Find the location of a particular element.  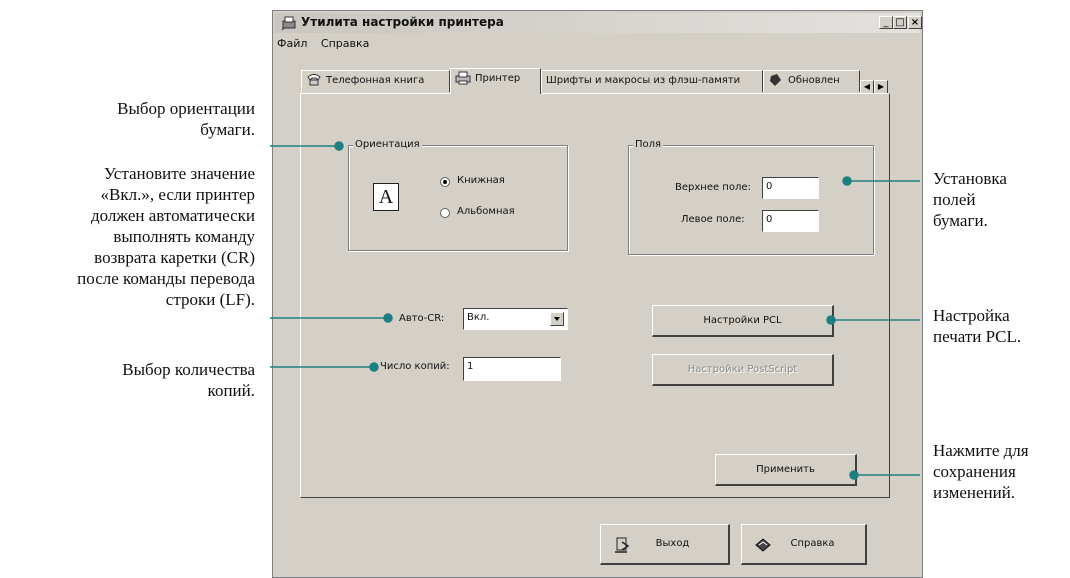

page-orientation-icon: A is located at coordinates (386, 197).